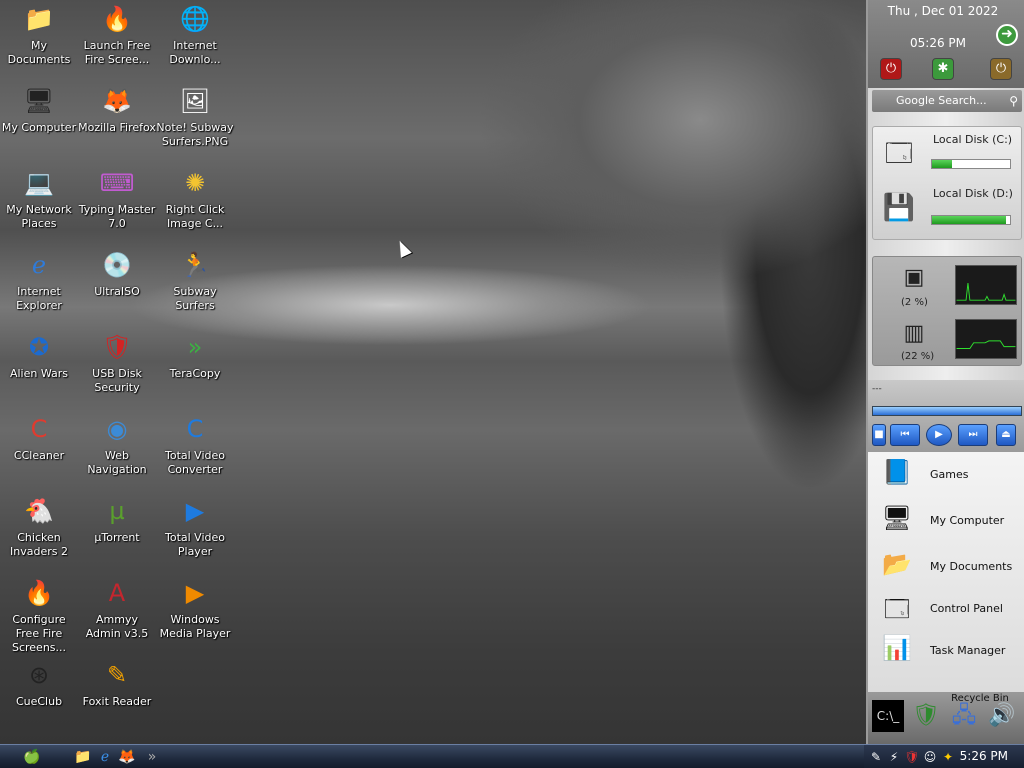  What do you see at coordinates (117, 362) in the screenshot?
I see `desktop-icon: 🛡 USB Disk Security` at bounding box center [117, 362].